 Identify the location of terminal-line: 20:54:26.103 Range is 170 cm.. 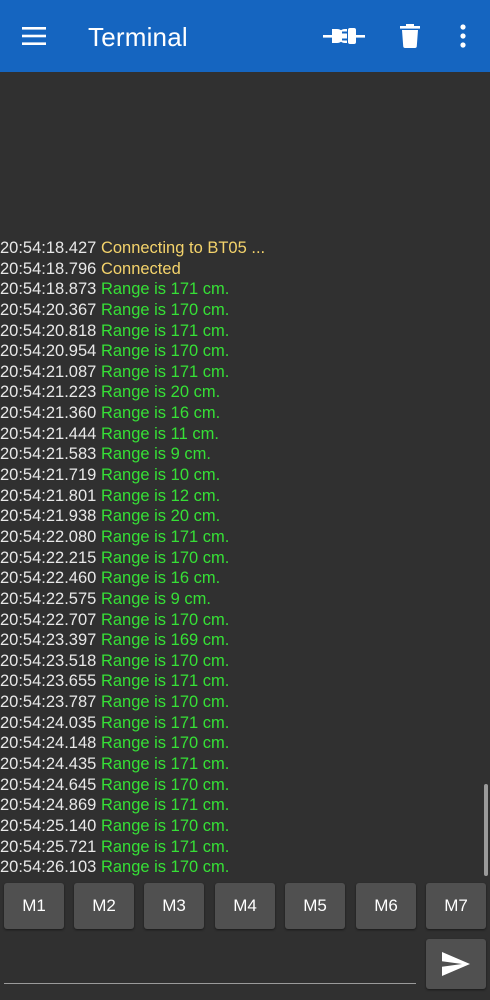
(240, 867).